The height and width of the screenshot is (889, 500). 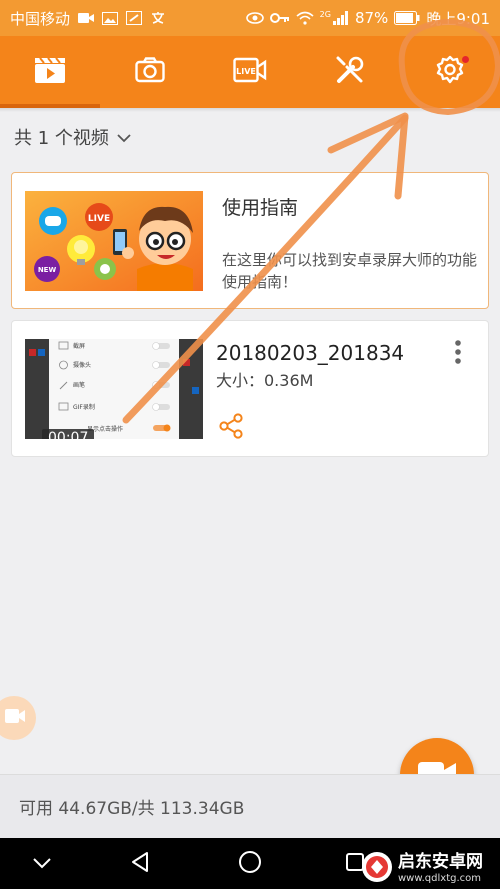 What do you see at coordinates (84, 407) in the screenshot?
I see `thumb-row-gif: GIF录制` at bounding box center [84, 407].